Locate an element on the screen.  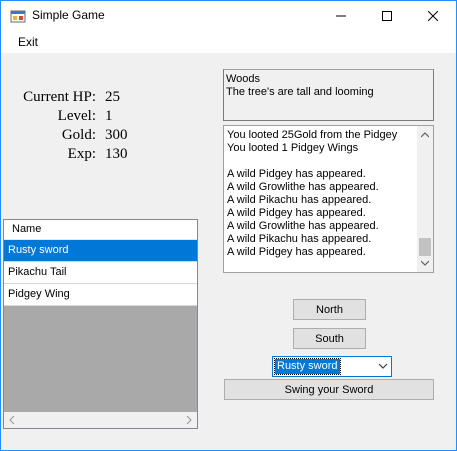
inventory-header-label: Name is located at coordinates (27, 229).